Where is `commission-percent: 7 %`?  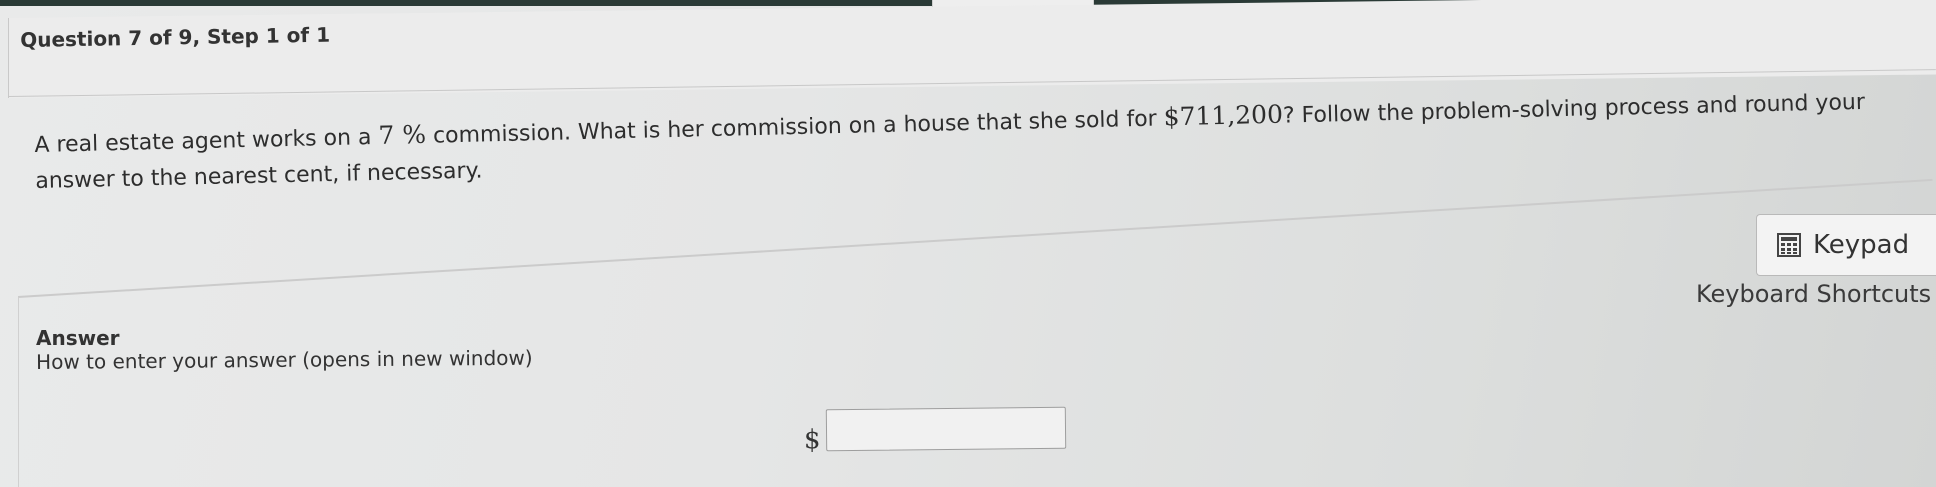
commission-percent: 7 % is located at coordinates (402, 134).